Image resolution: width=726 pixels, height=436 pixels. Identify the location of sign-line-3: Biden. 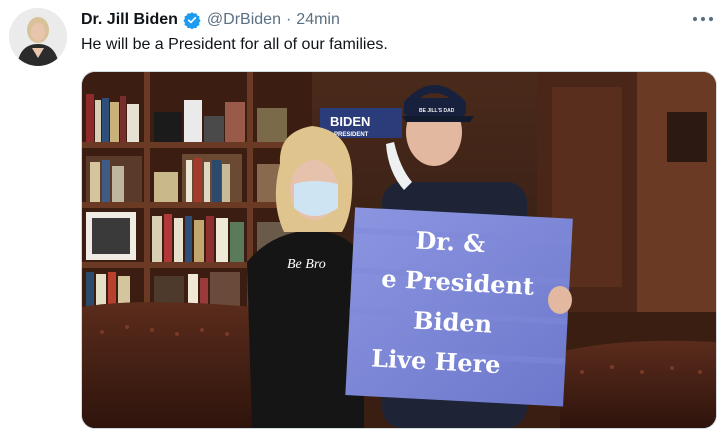
(453, 322).